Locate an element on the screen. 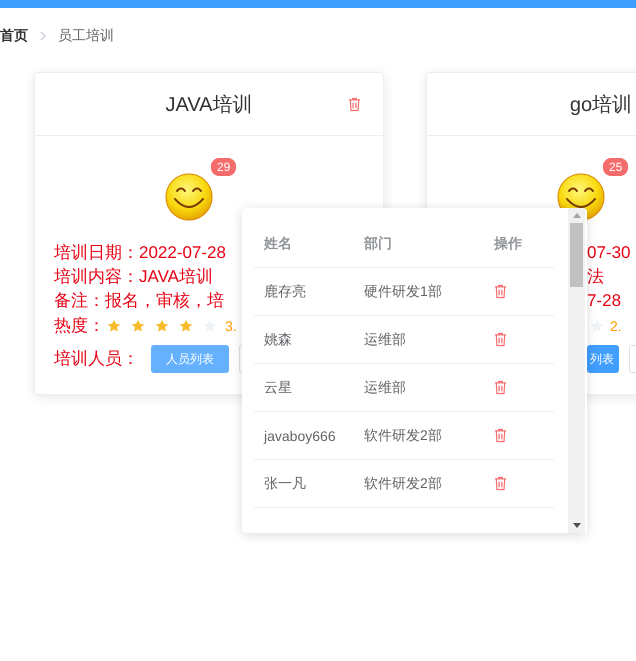 Image resolution: width=636 pixels, height=661 pixels. info-text: 备注：报名，审核，培 is located at coordinates (139, 301).